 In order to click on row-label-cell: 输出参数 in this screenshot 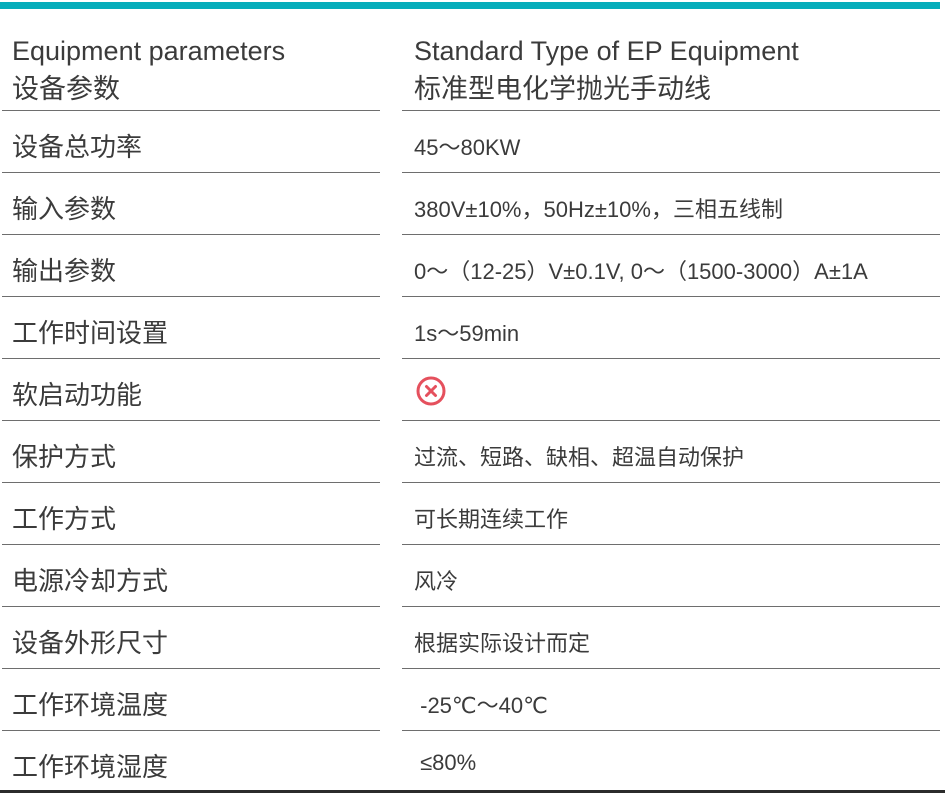, I will do `click(191, 266)`.